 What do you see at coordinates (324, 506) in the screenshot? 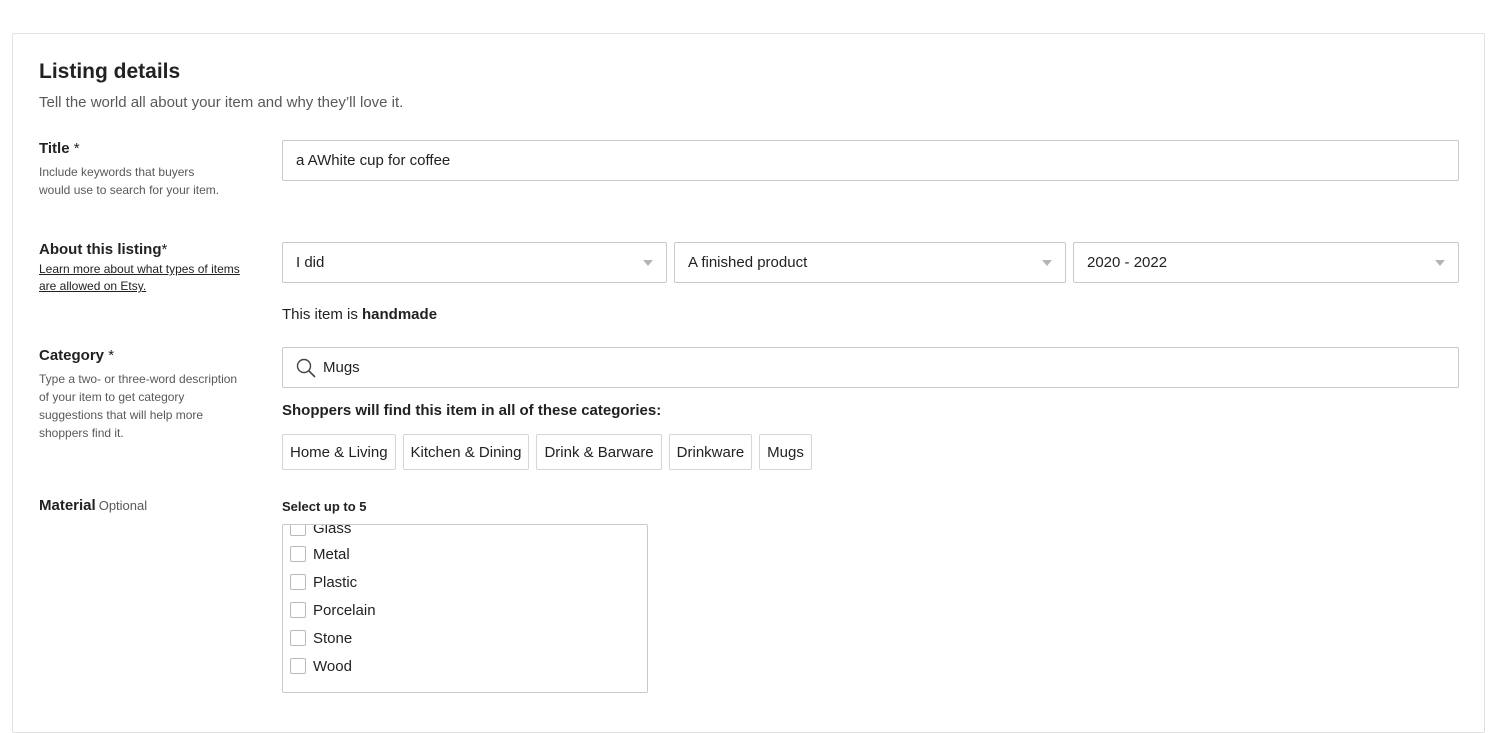
I see `select-limit-note: Select up to 5` at bounding box center [324, 506].